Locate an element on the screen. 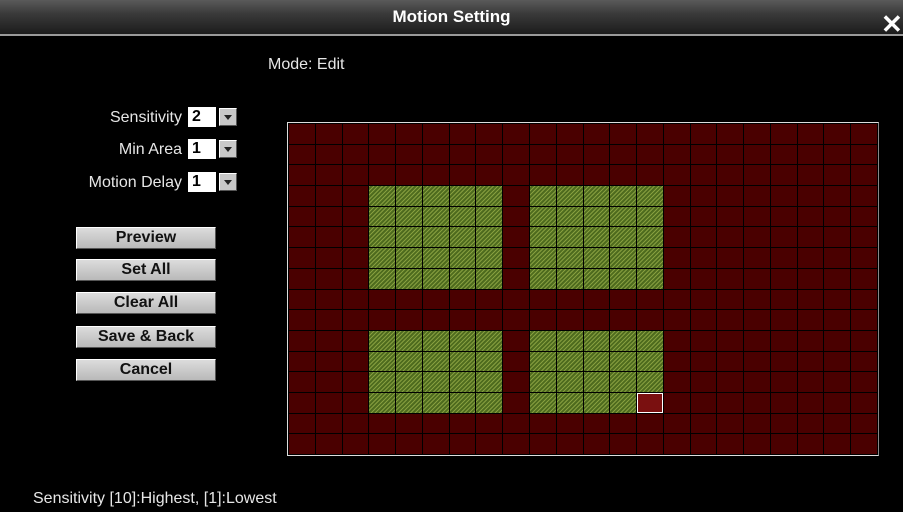 The image size is (903, 512). min-area-select: 1 is located at coordinates (216, 149).